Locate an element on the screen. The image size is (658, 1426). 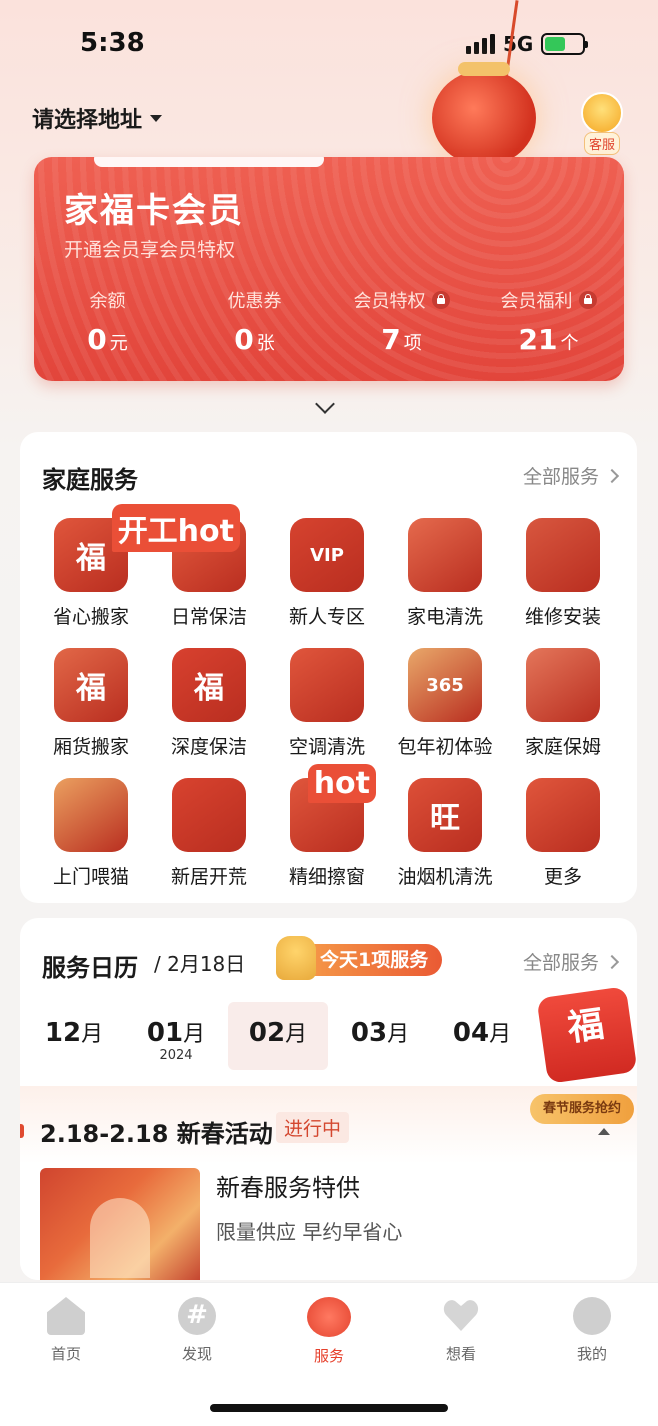
service-item: 开工hot 日常保洁 is located at coordinates (189, 566).